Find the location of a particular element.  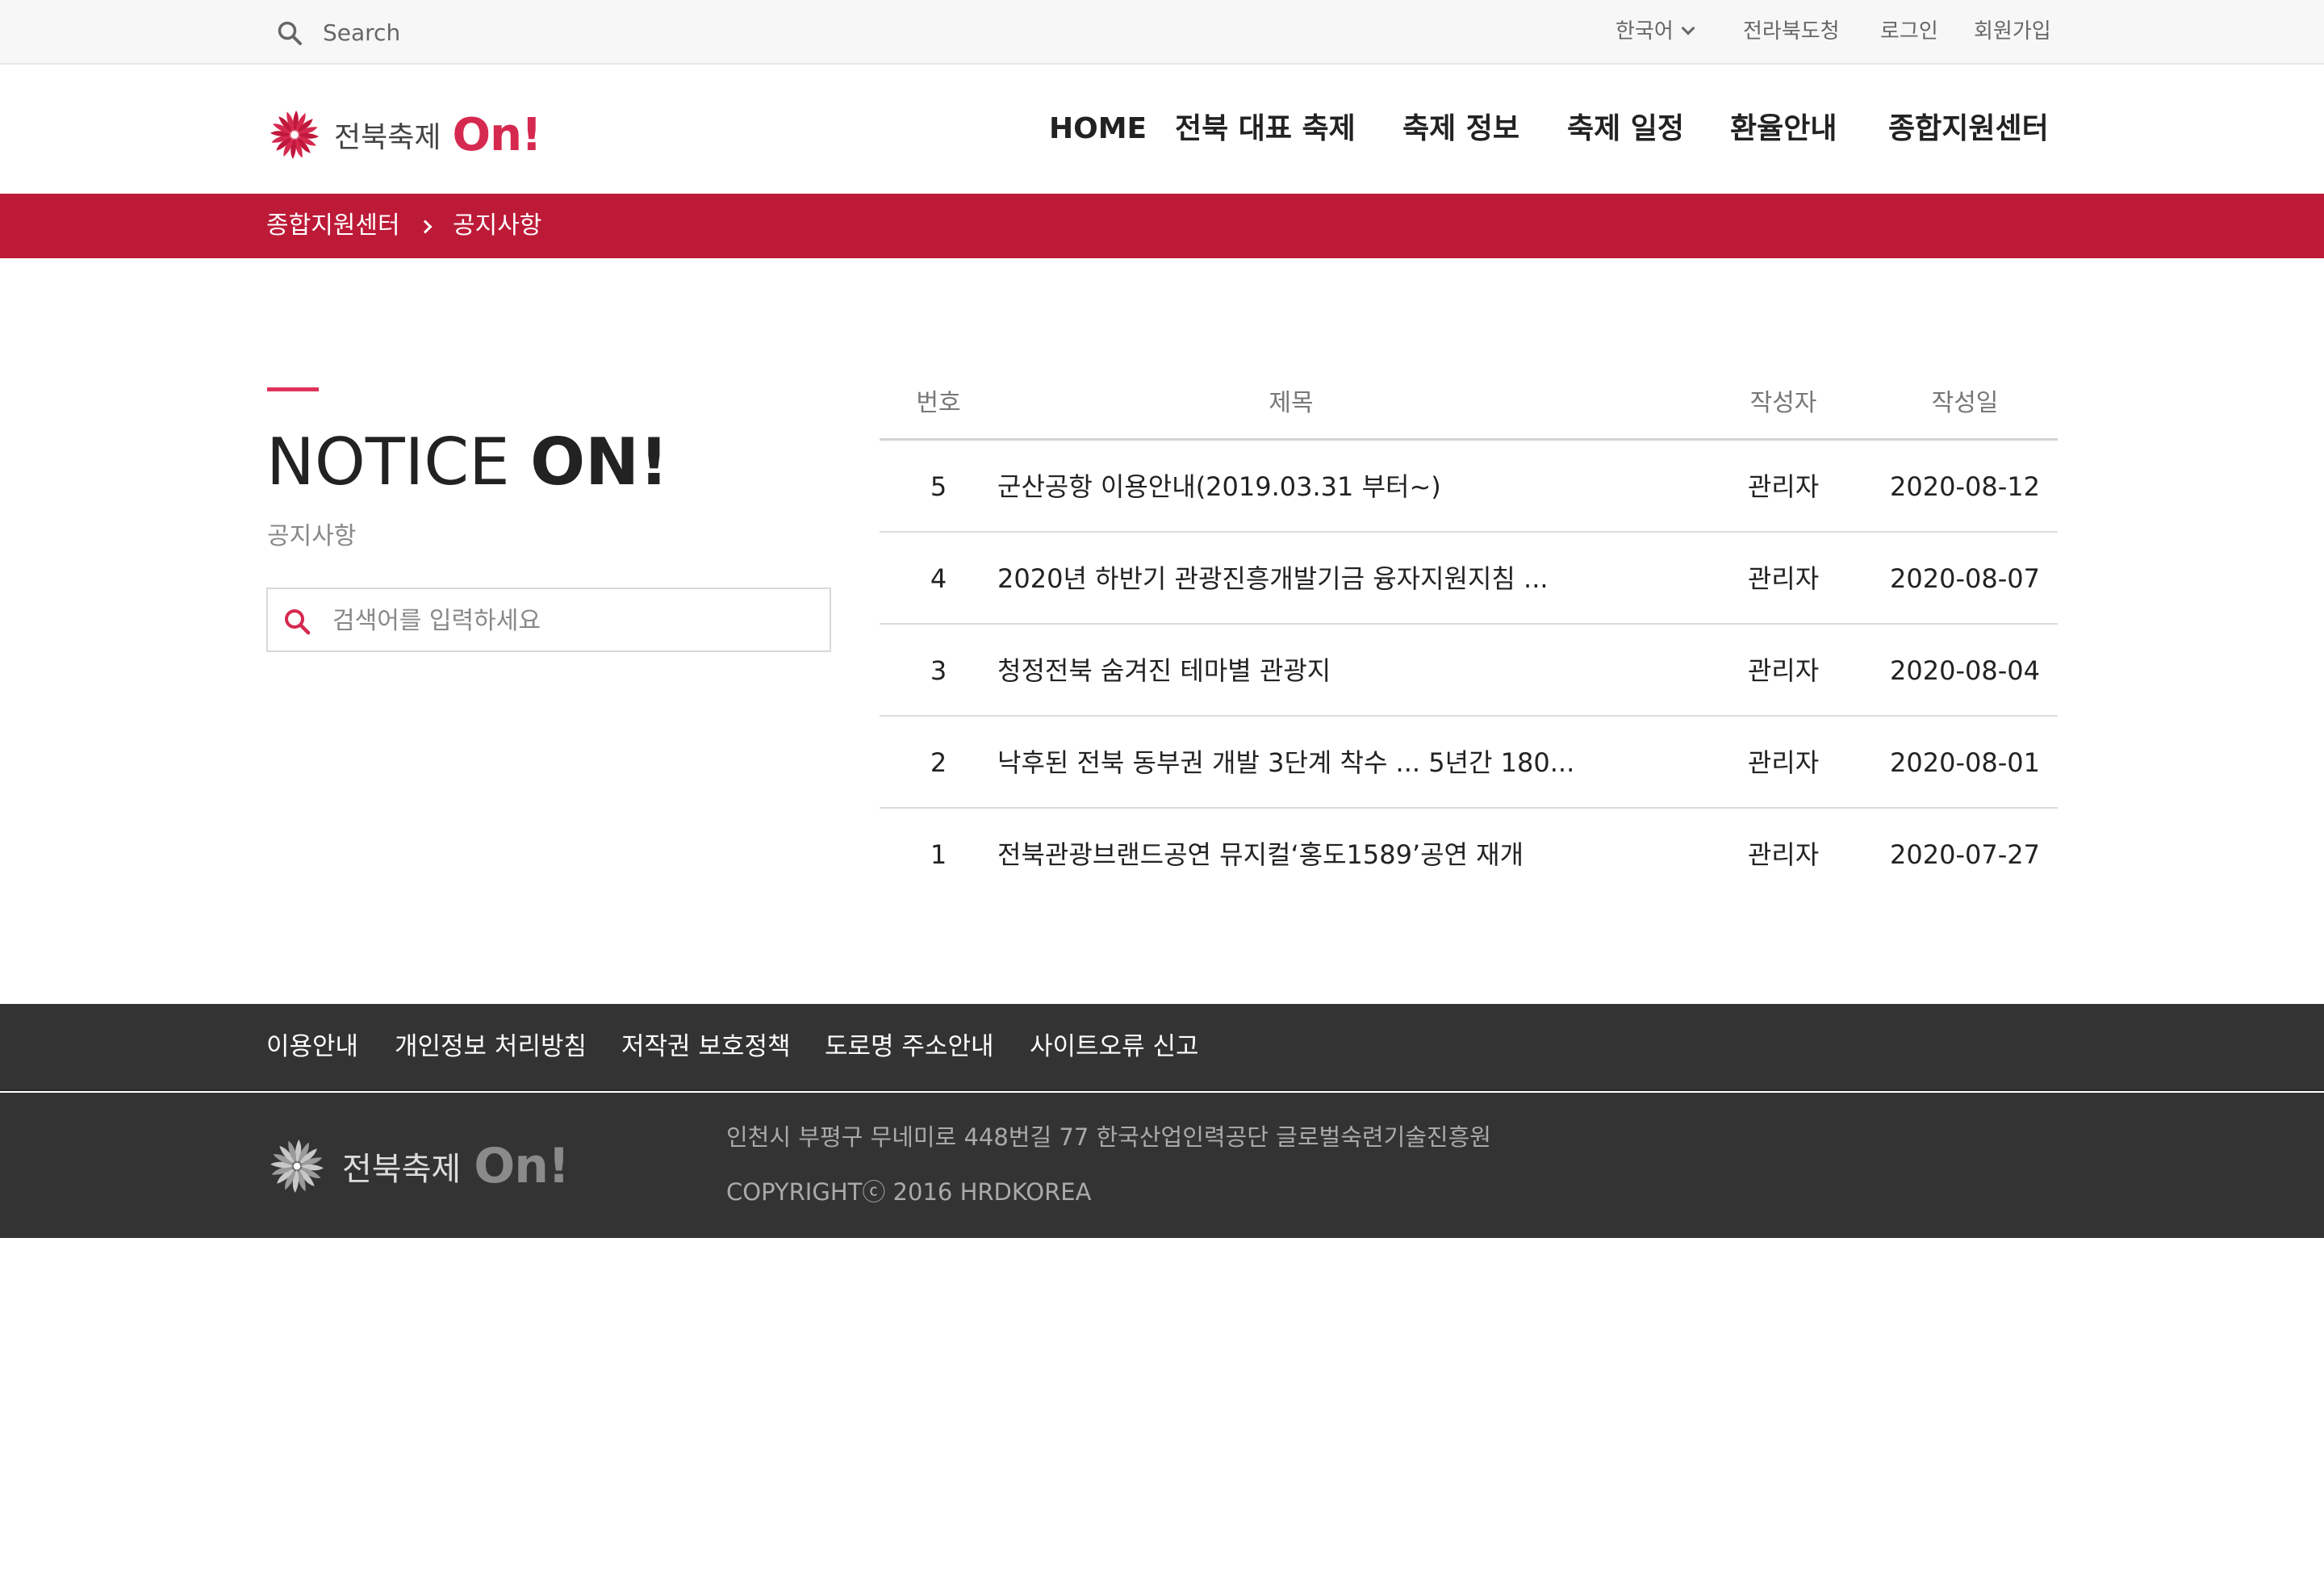

row-date: 2020-08-07 is located at coordinates (1965, 578).